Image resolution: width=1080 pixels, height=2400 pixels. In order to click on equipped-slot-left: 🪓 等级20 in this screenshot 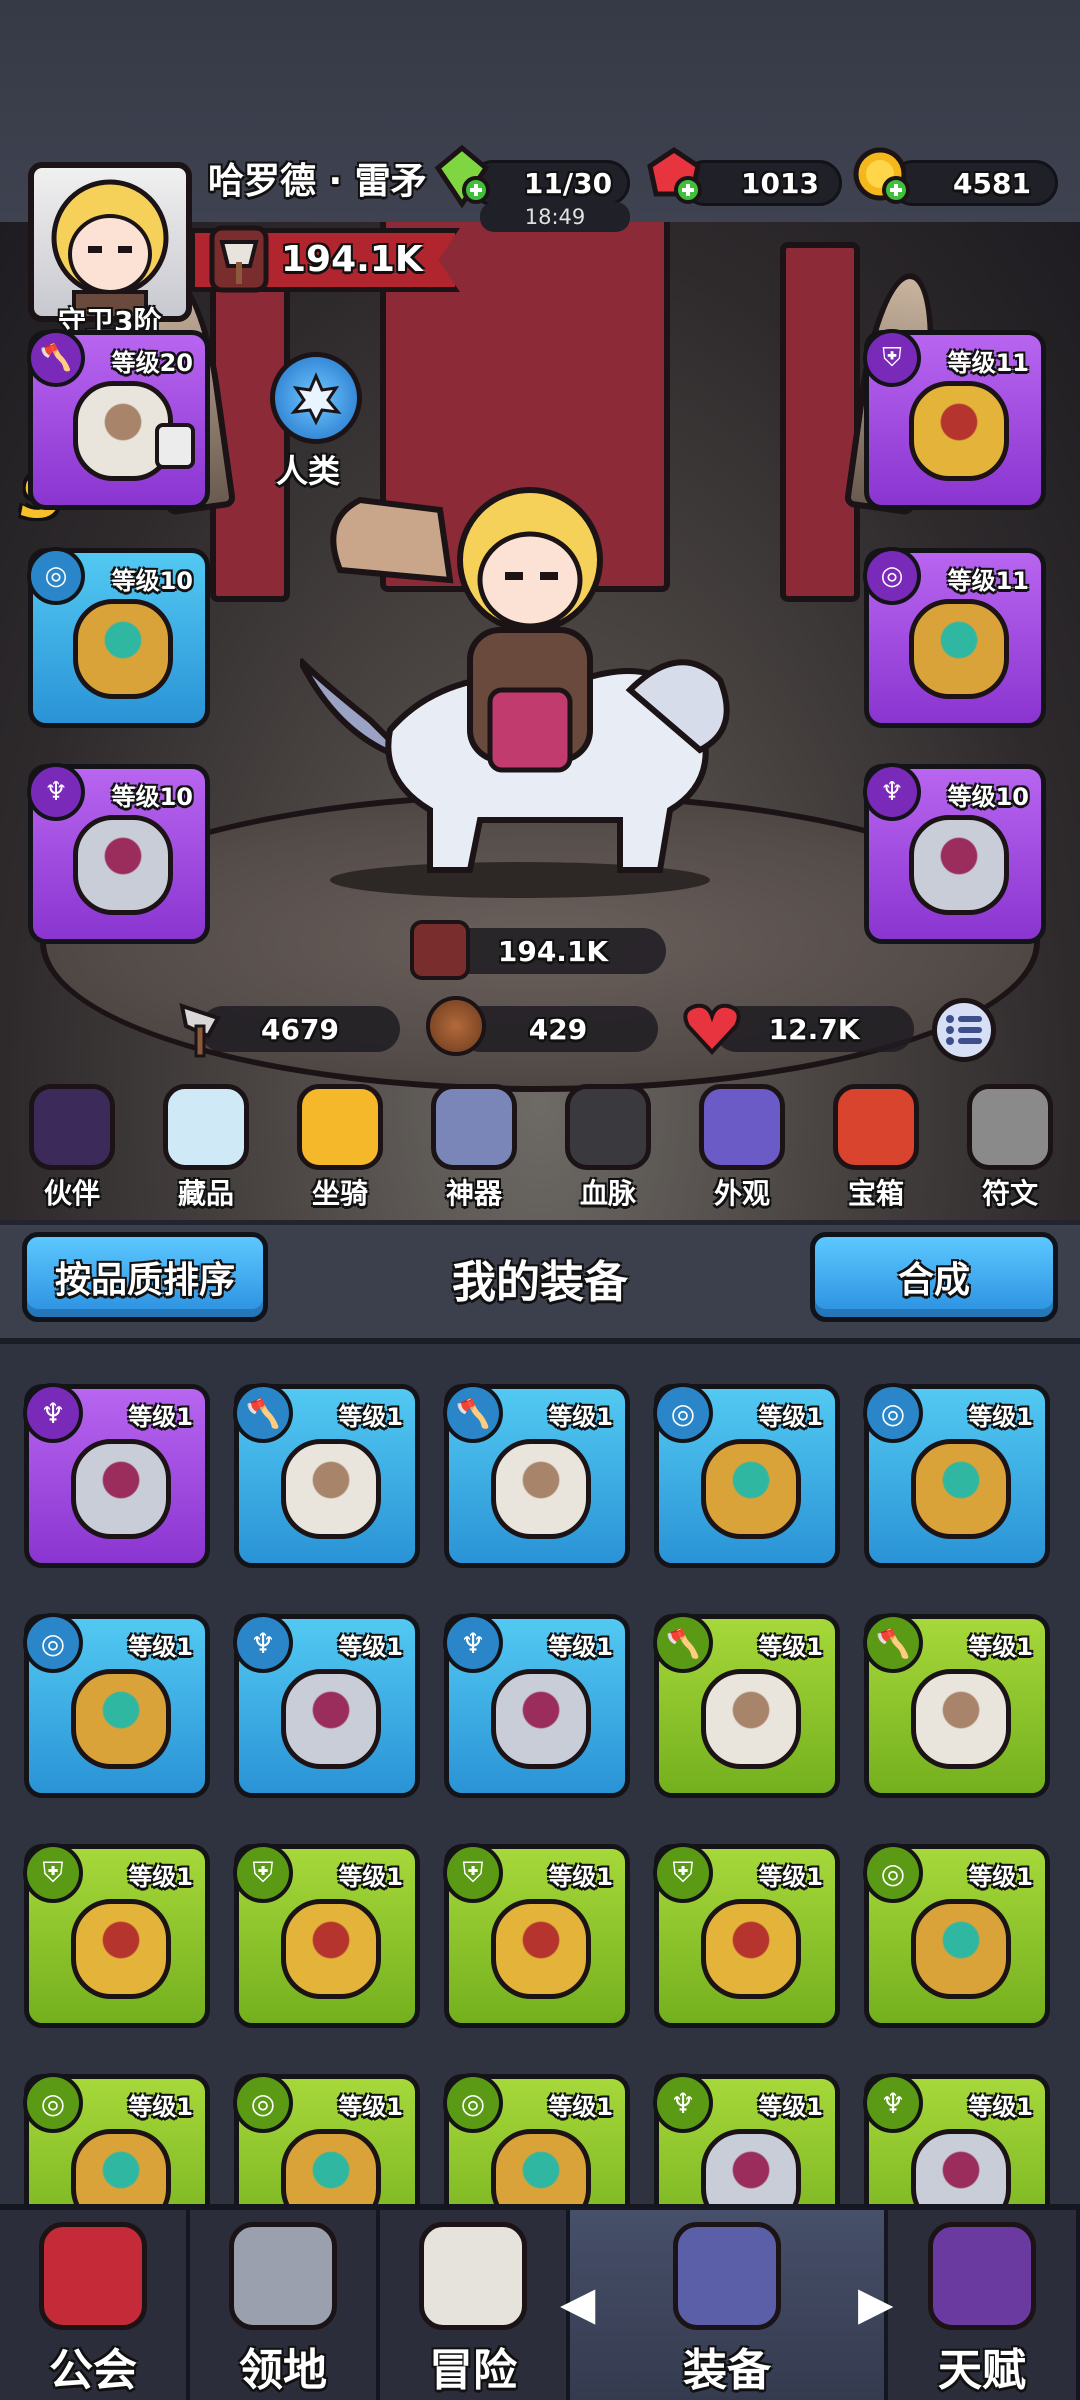, I will do `click(118, 419)`.